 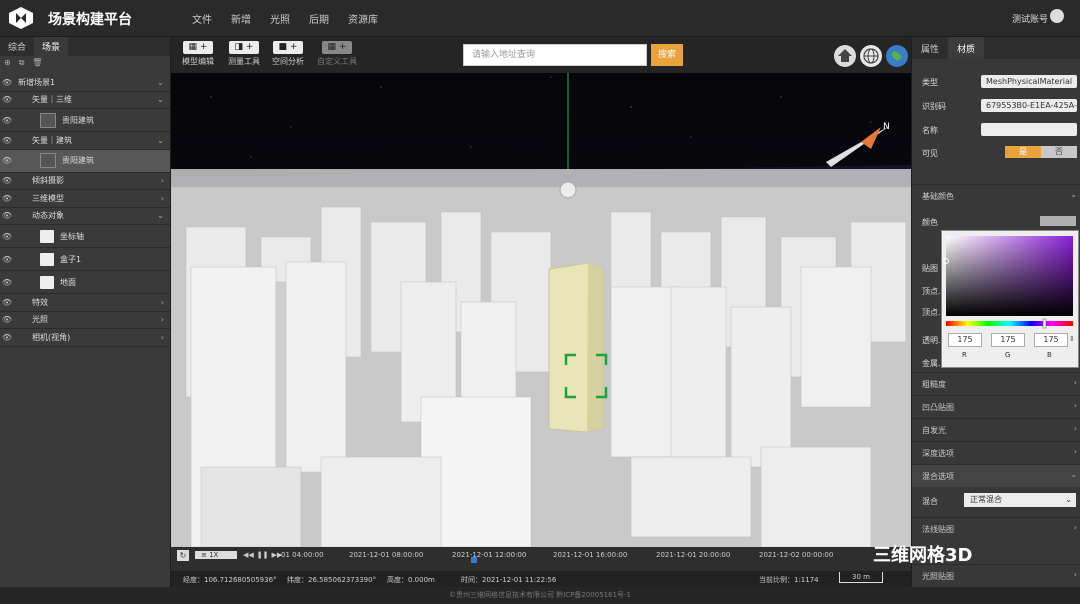 I want to click on measure-tool: ◨ + 测量工具, so click(x=244, y=54).